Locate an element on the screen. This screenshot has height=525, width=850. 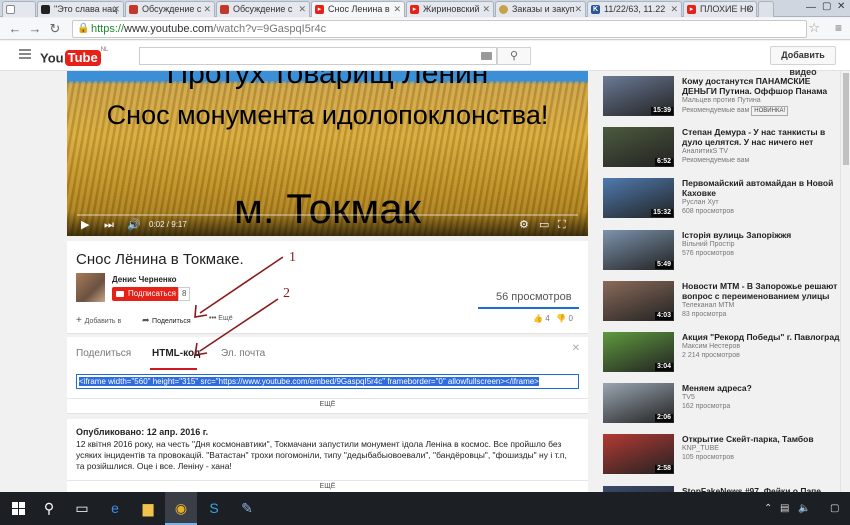
windows-start-icon is located at coordinates (18, 508).